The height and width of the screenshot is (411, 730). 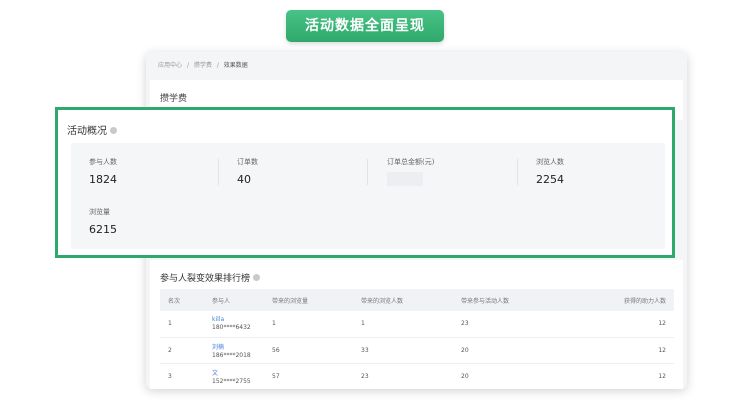 I want to click on table-header-row: 名次 参与人 带来的浏览量 带来的浏览人数 带来参与活动人数 获得的助力人数, so click(x=417, y=300).